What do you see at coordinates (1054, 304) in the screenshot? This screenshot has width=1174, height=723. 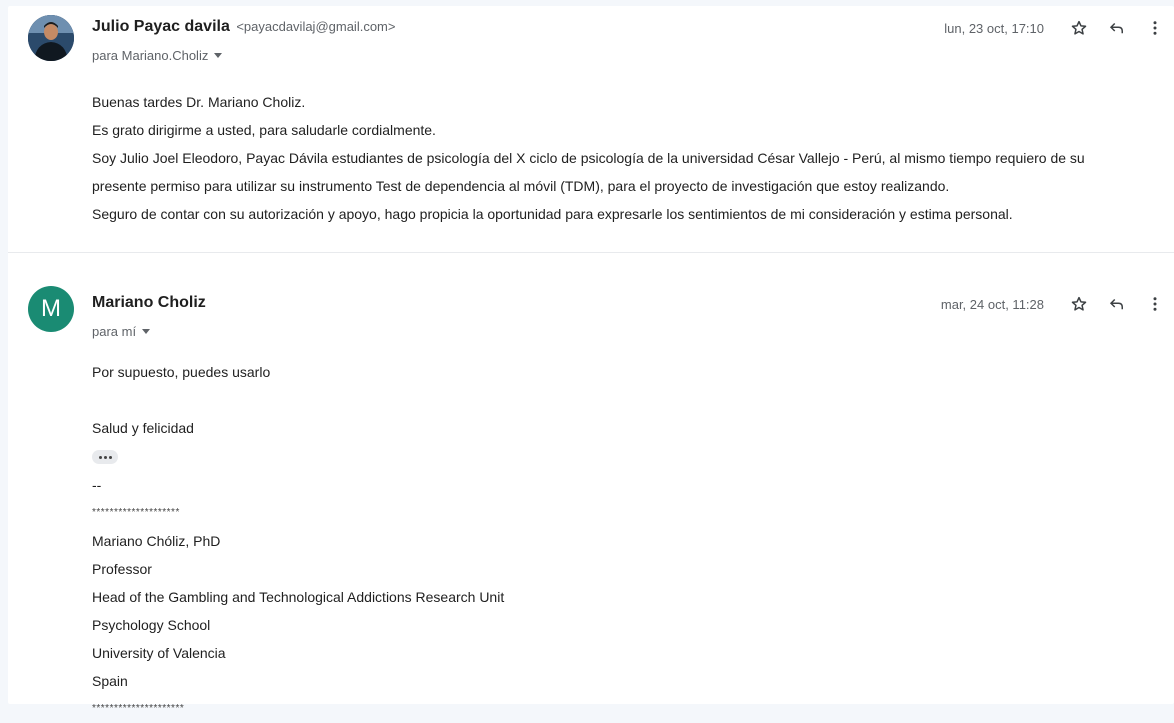 I see `message-actions: mar, 24 oct, 11:28` at bounding box center [1054, 304].